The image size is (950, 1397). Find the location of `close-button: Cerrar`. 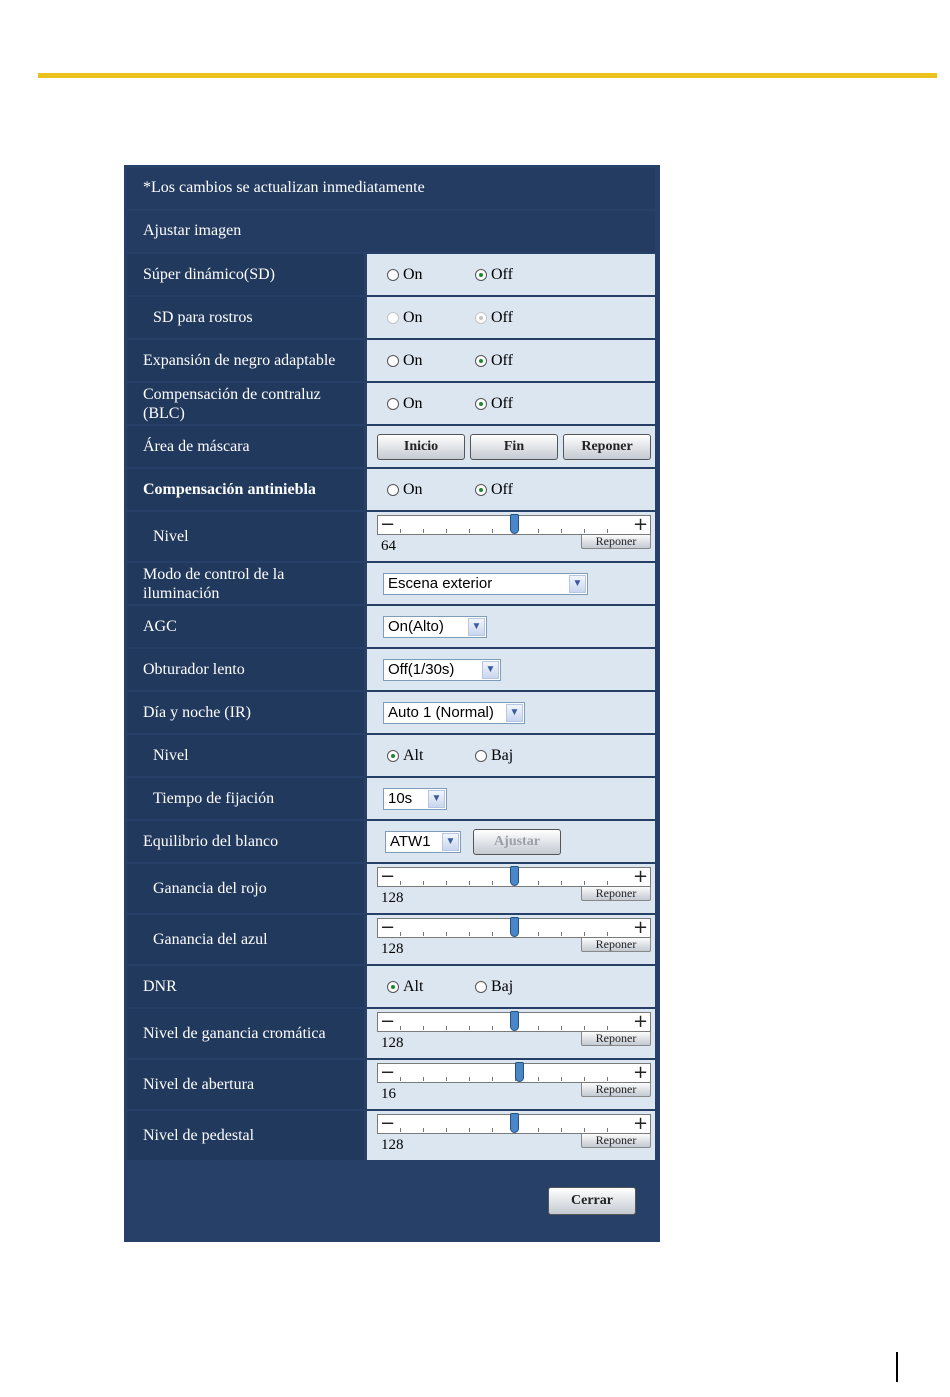

close-button: Cerrar is located at coordinates (592, 1201).